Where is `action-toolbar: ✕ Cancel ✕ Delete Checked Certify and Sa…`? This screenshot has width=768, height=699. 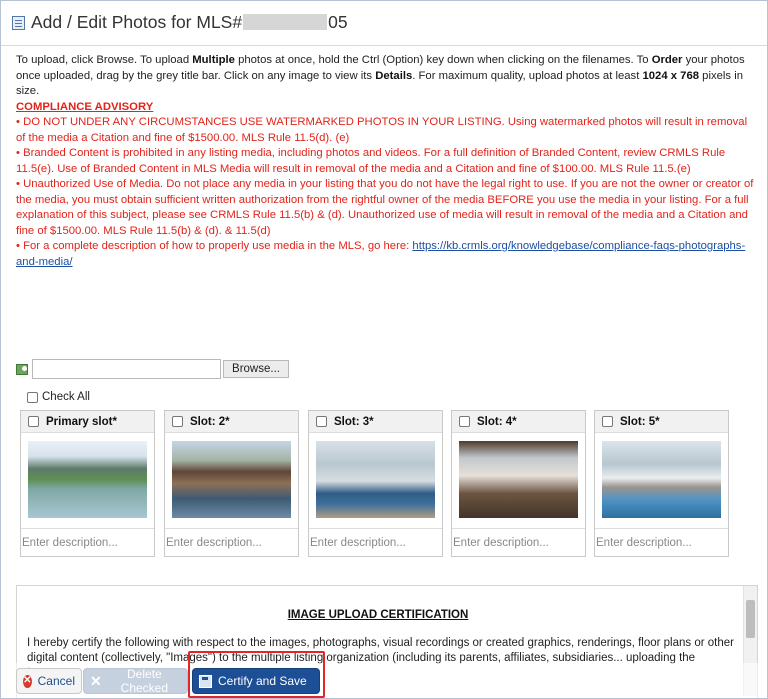
action-toolbar: ✕ Cancel ✕ Delete Checked Certify and Sa… is located at coordinates (384, 680).